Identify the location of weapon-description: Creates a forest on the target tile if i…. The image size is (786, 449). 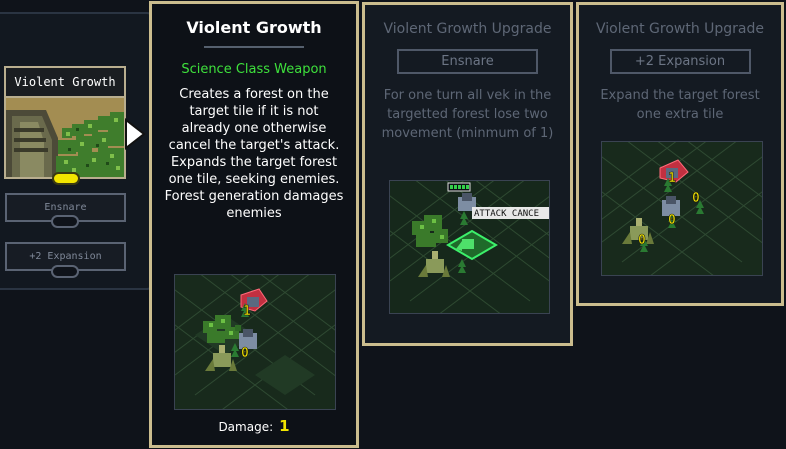
(254, 154).